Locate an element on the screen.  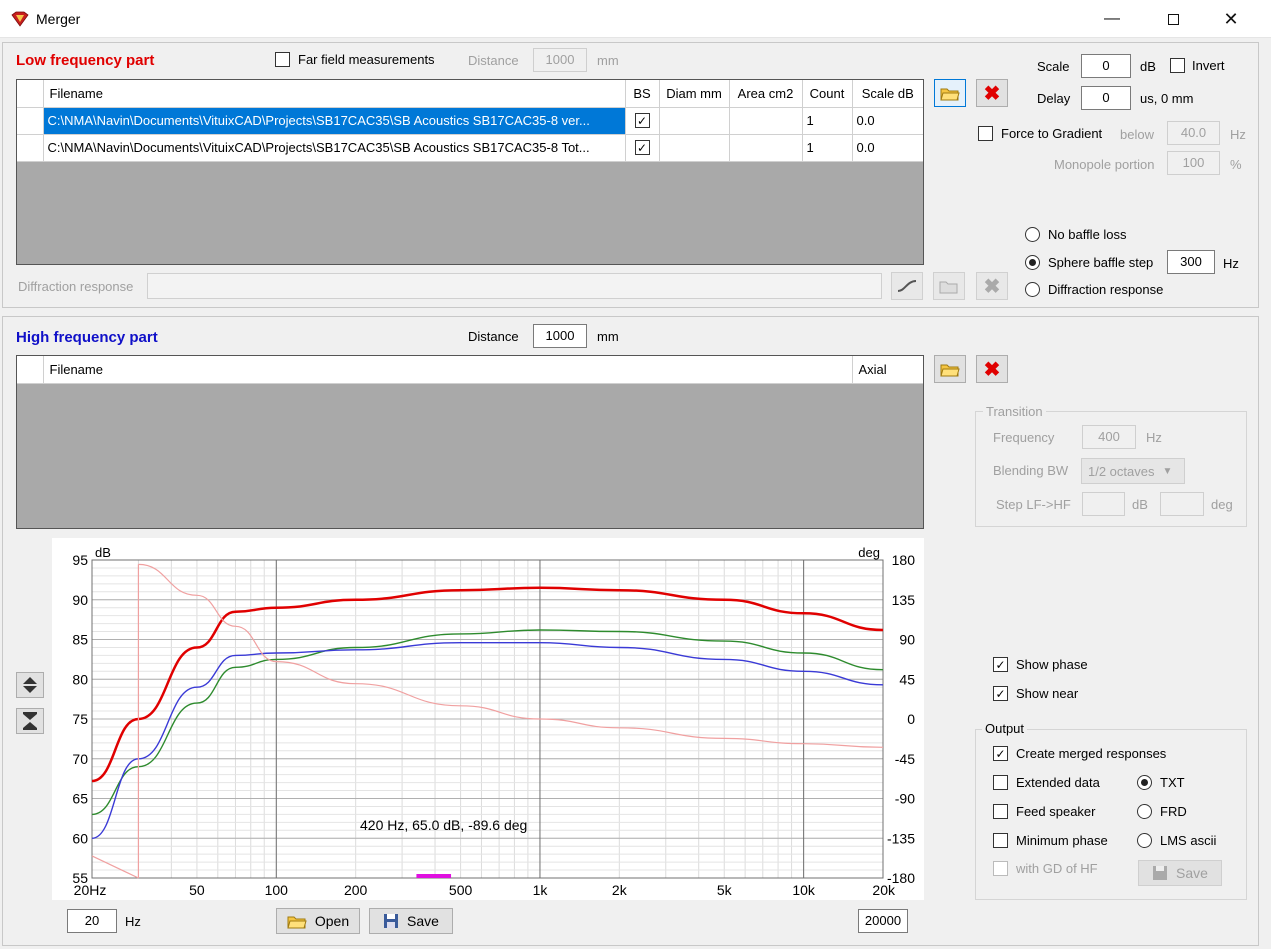
chart-open-button: Open is located at coordinates (318, 921).